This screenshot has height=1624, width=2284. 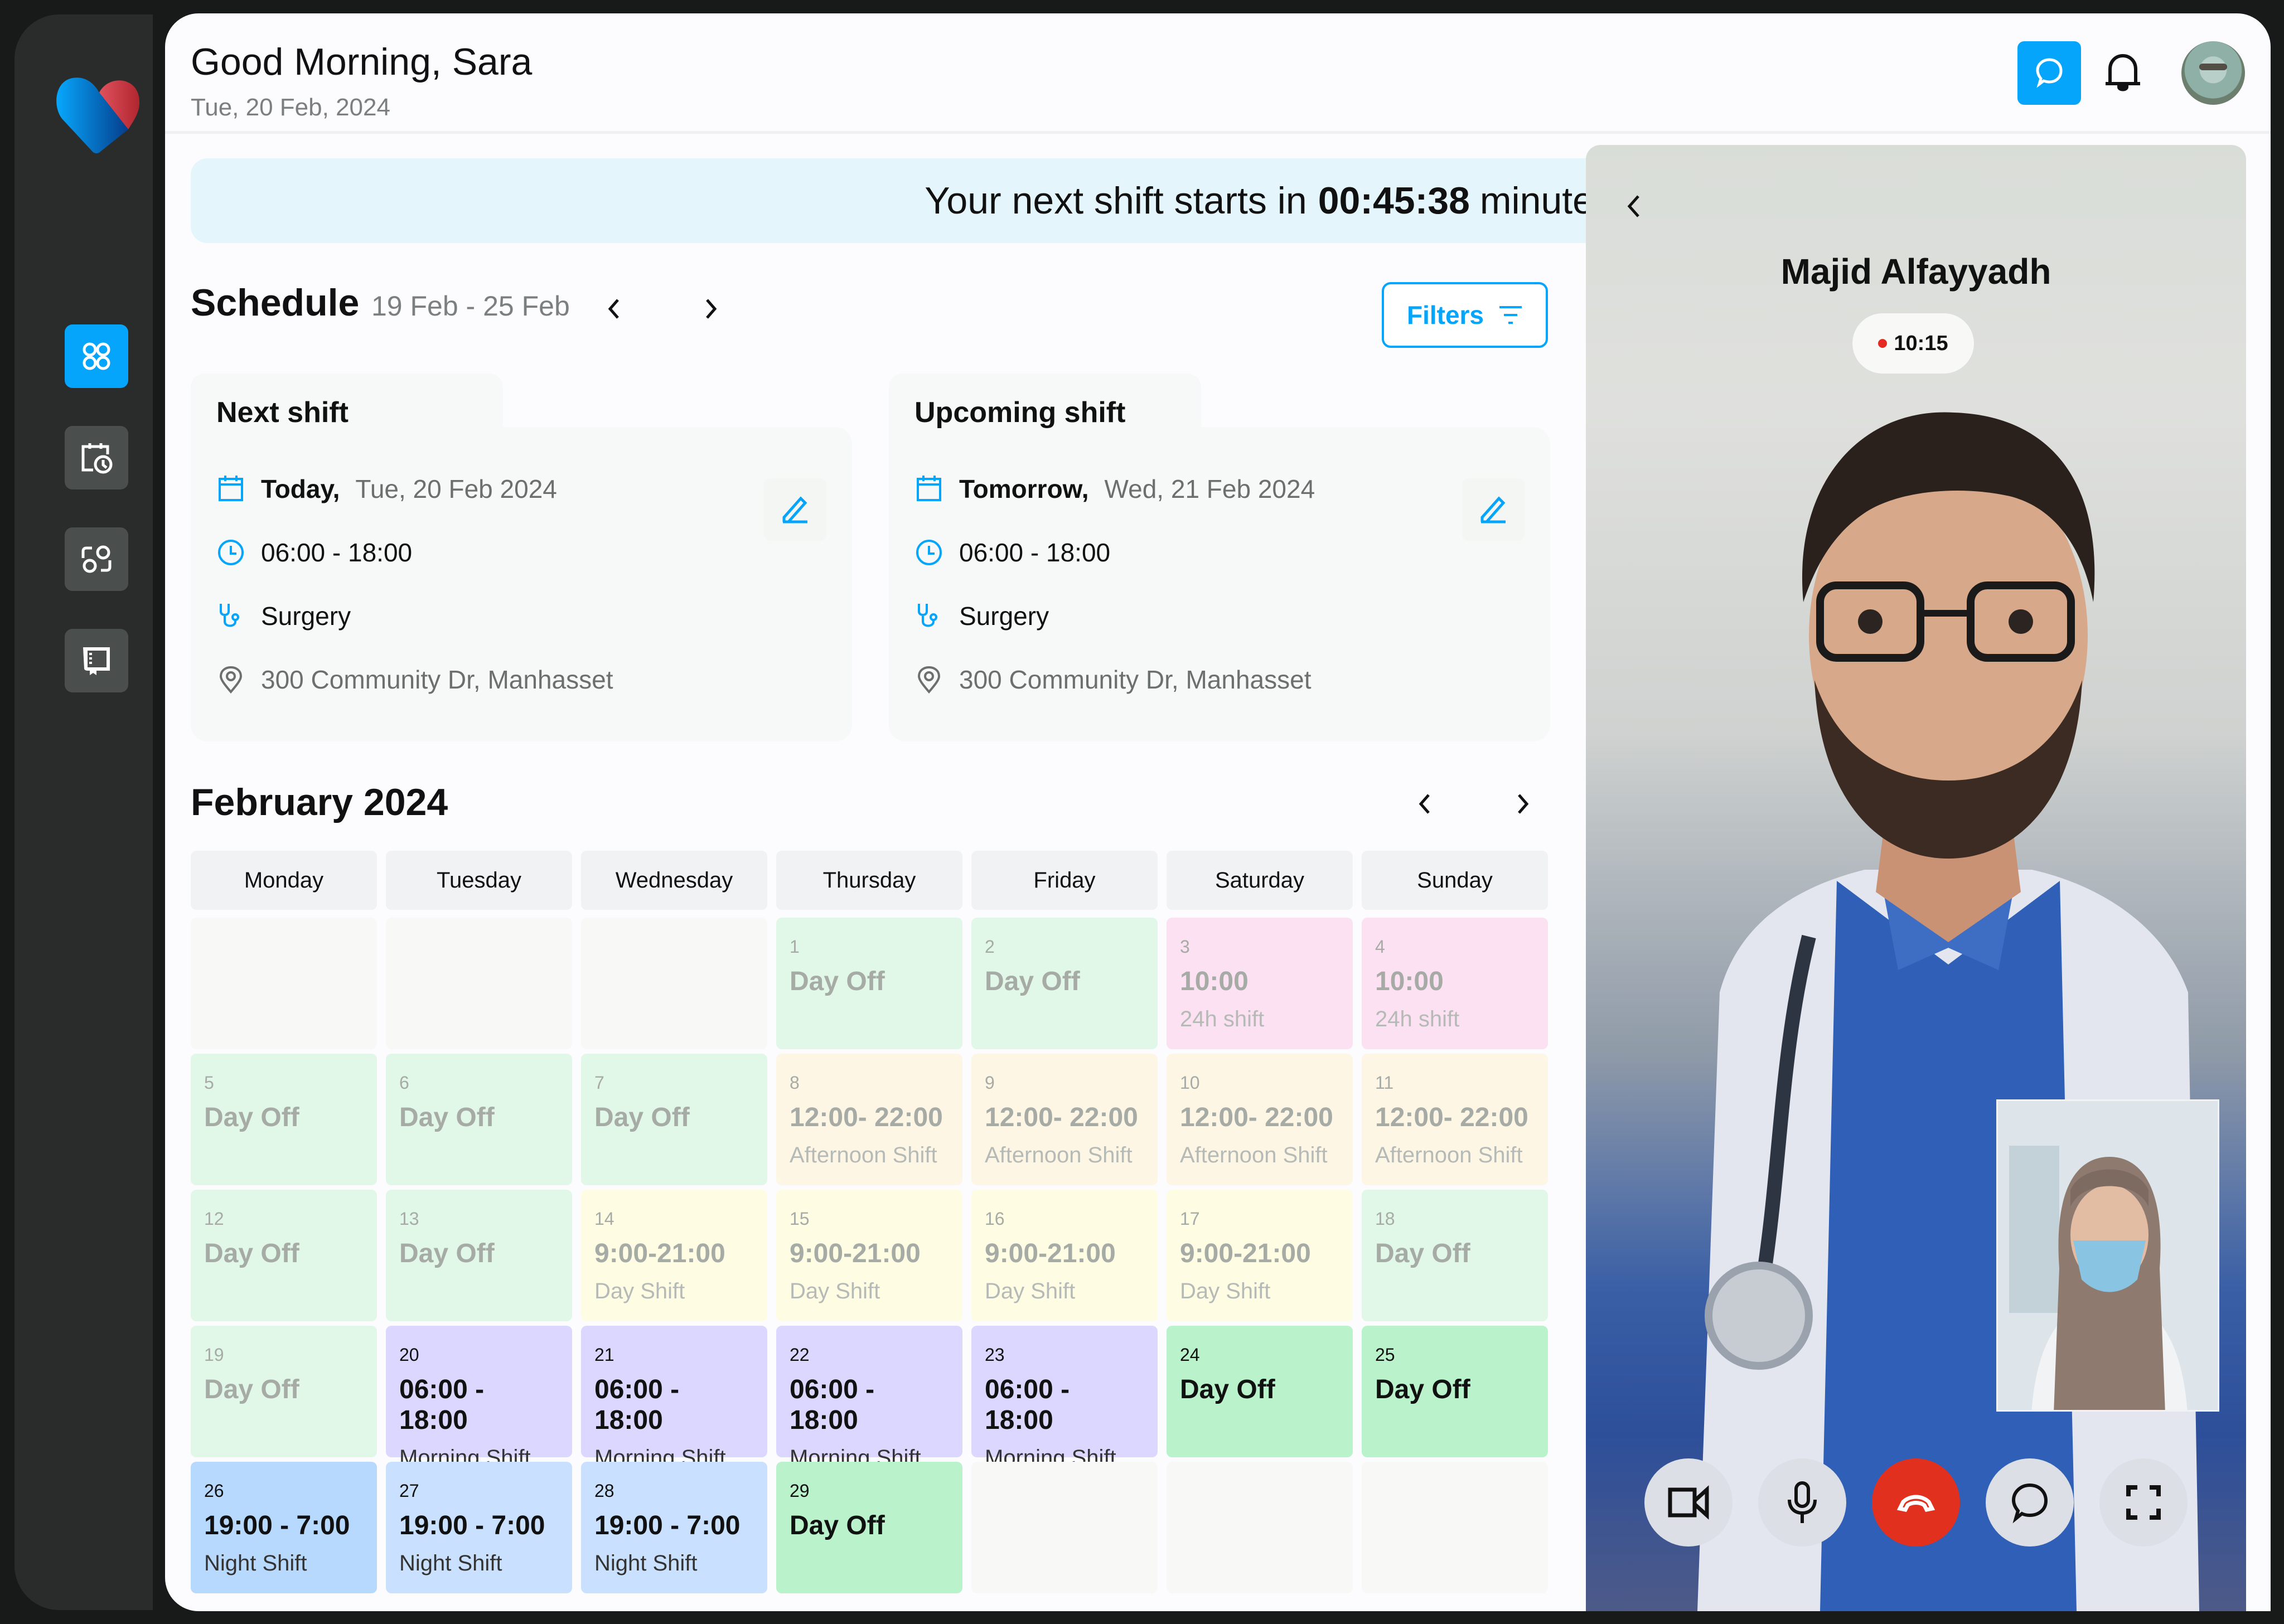 What do you see at coordinates (284, 1391) in the screenshot?
I see `calendar-day-cell: 19 Day Off` at bounding box center [284, 1391].